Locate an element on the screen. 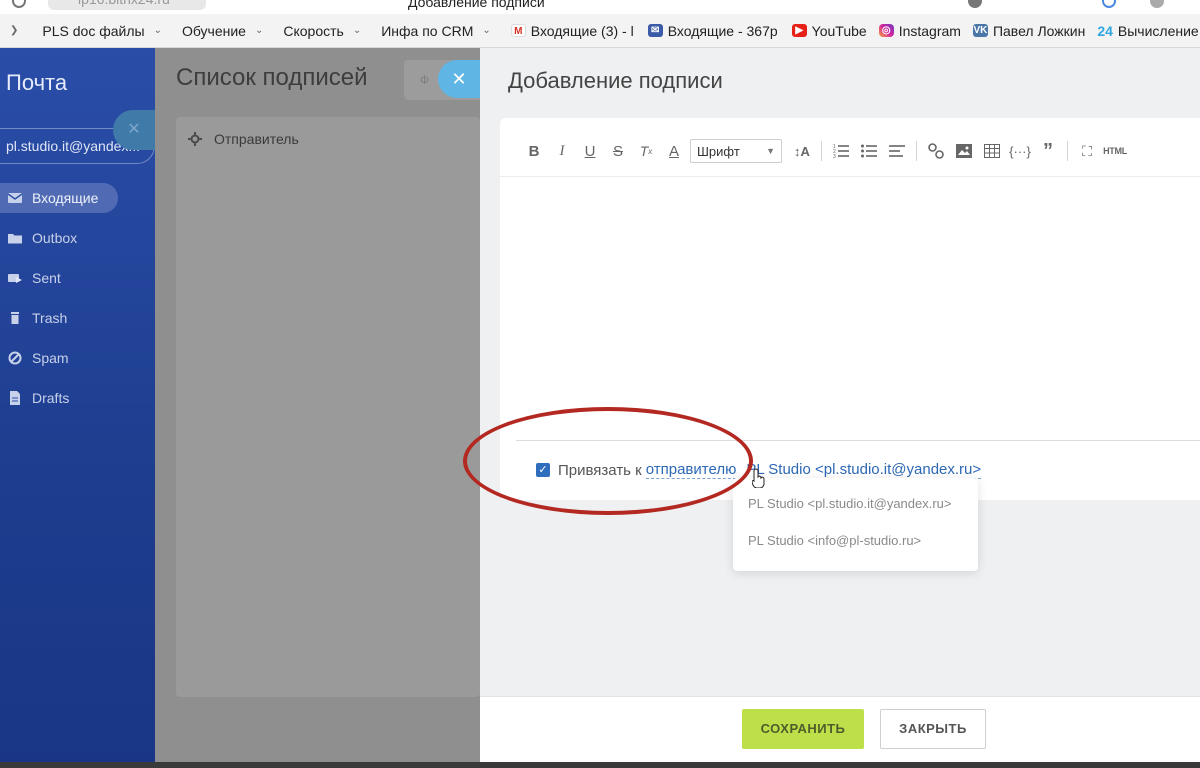 This screenshot has width=1200, height=768. bookmark-link: M Входящие (3) - l is located at coordinates (572, 30).